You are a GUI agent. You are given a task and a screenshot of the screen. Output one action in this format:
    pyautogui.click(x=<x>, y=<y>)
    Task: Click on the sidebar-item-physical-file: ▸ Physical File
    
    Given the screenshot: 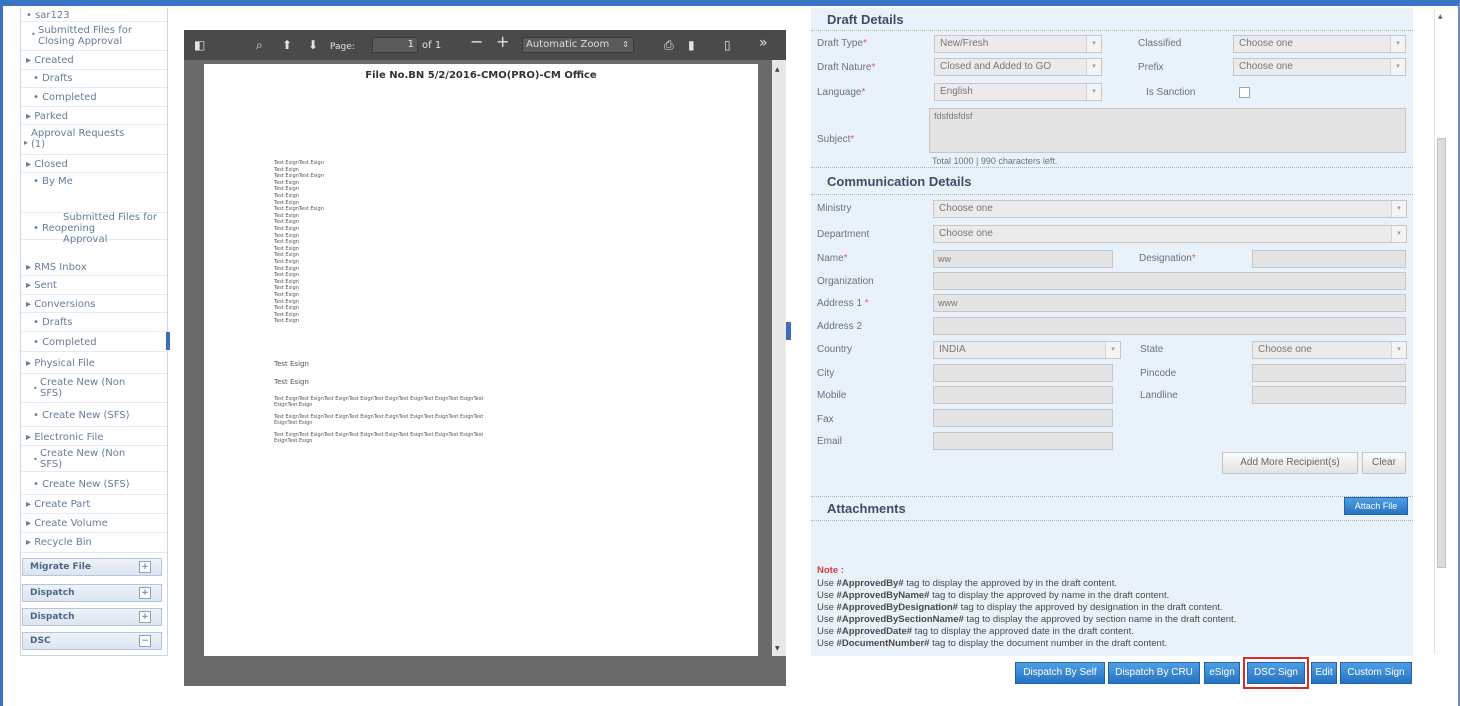 What is the action you would take?
    pyautogui.click(x=94, y=363)
    